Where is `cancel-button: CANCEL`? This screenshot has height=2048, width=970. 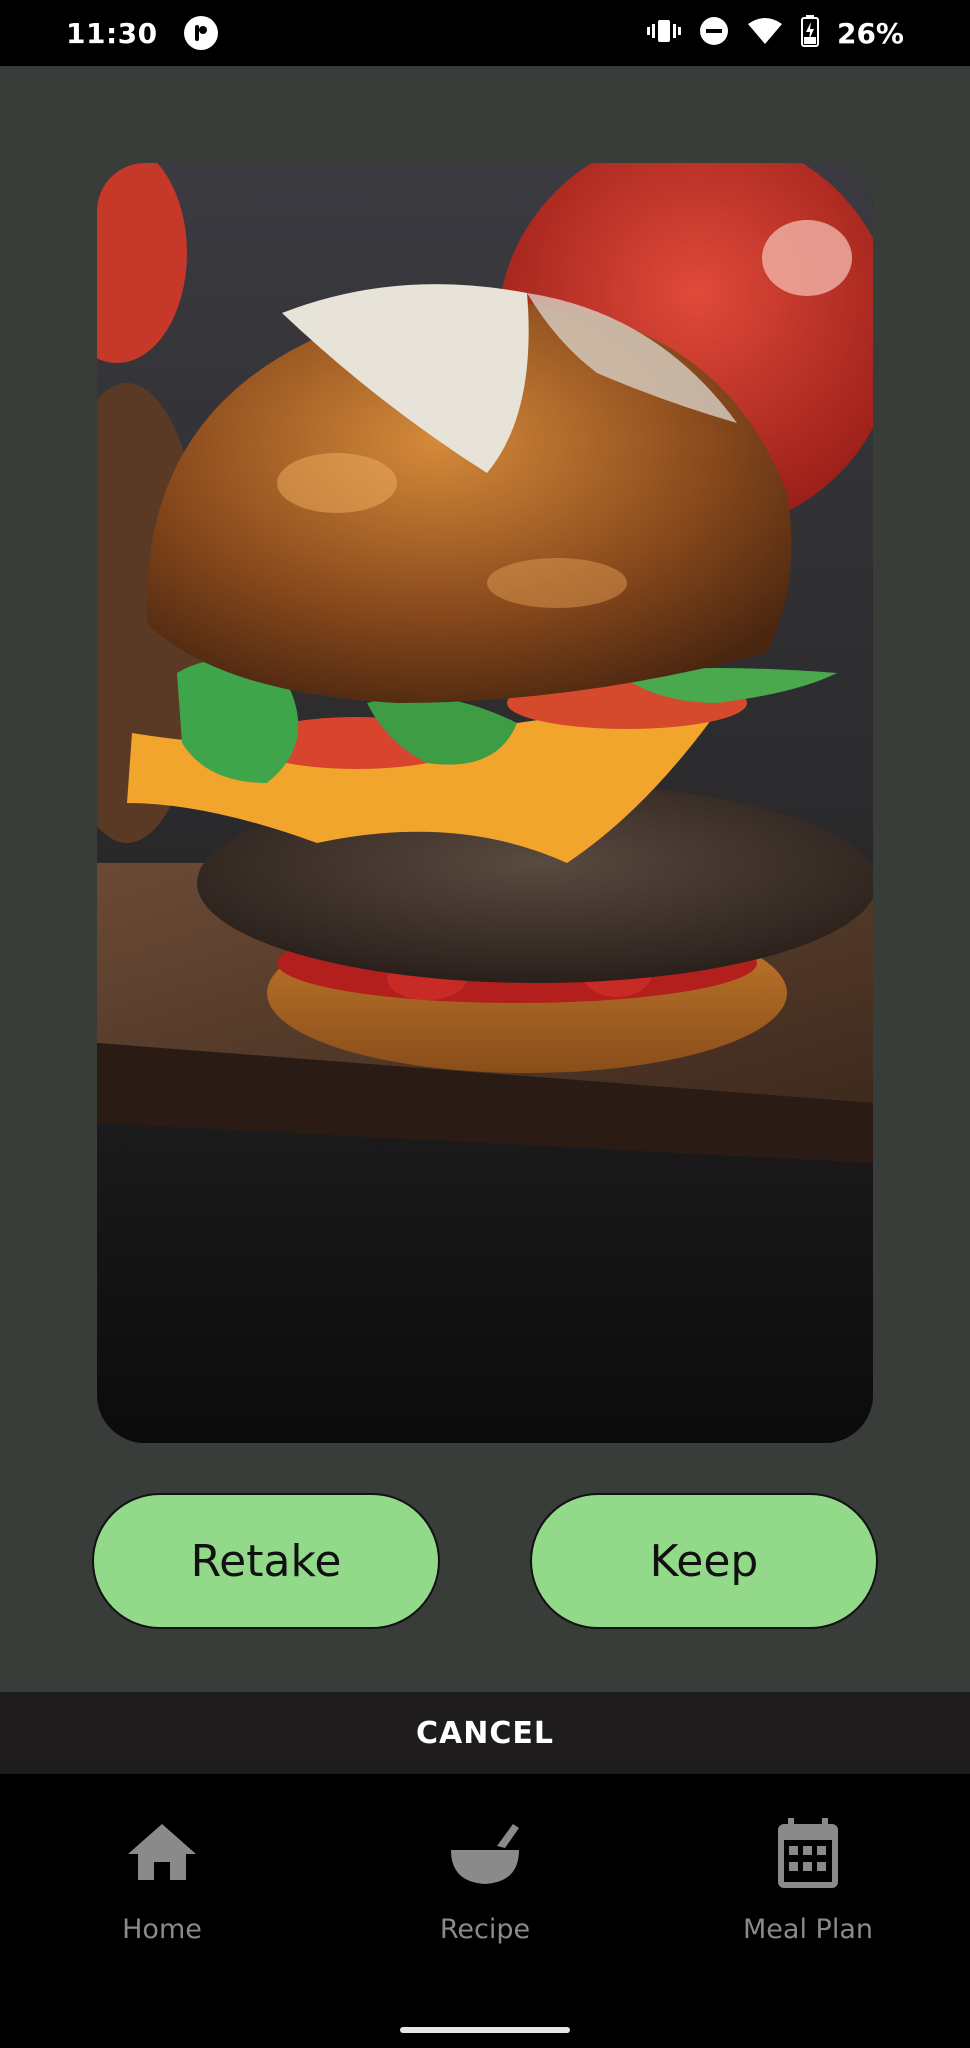
cancel-button: CANCEL is located at coordinates (485, 1733).